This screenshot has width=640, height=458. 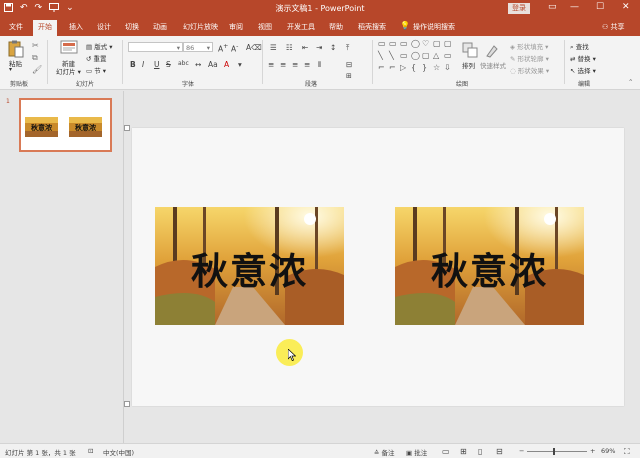 I want to click on slide-title-right: 秋意浓, so click(x=489, y=268).